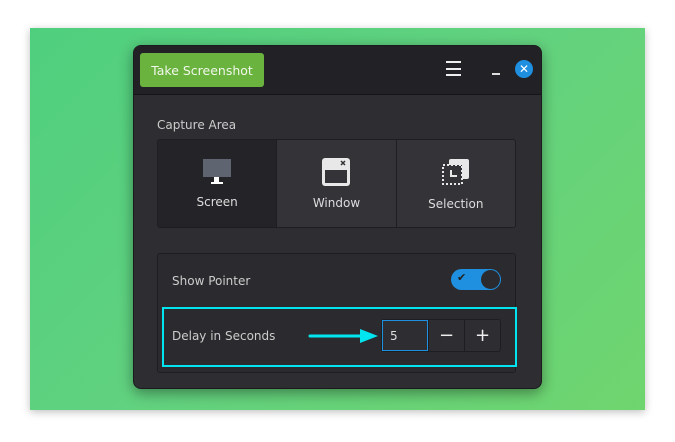 The image size is (675, 442). What do you see at coordinates (482, 335) in the screenshot?
I see `increase-button: +` at bounding box center [482, 335].